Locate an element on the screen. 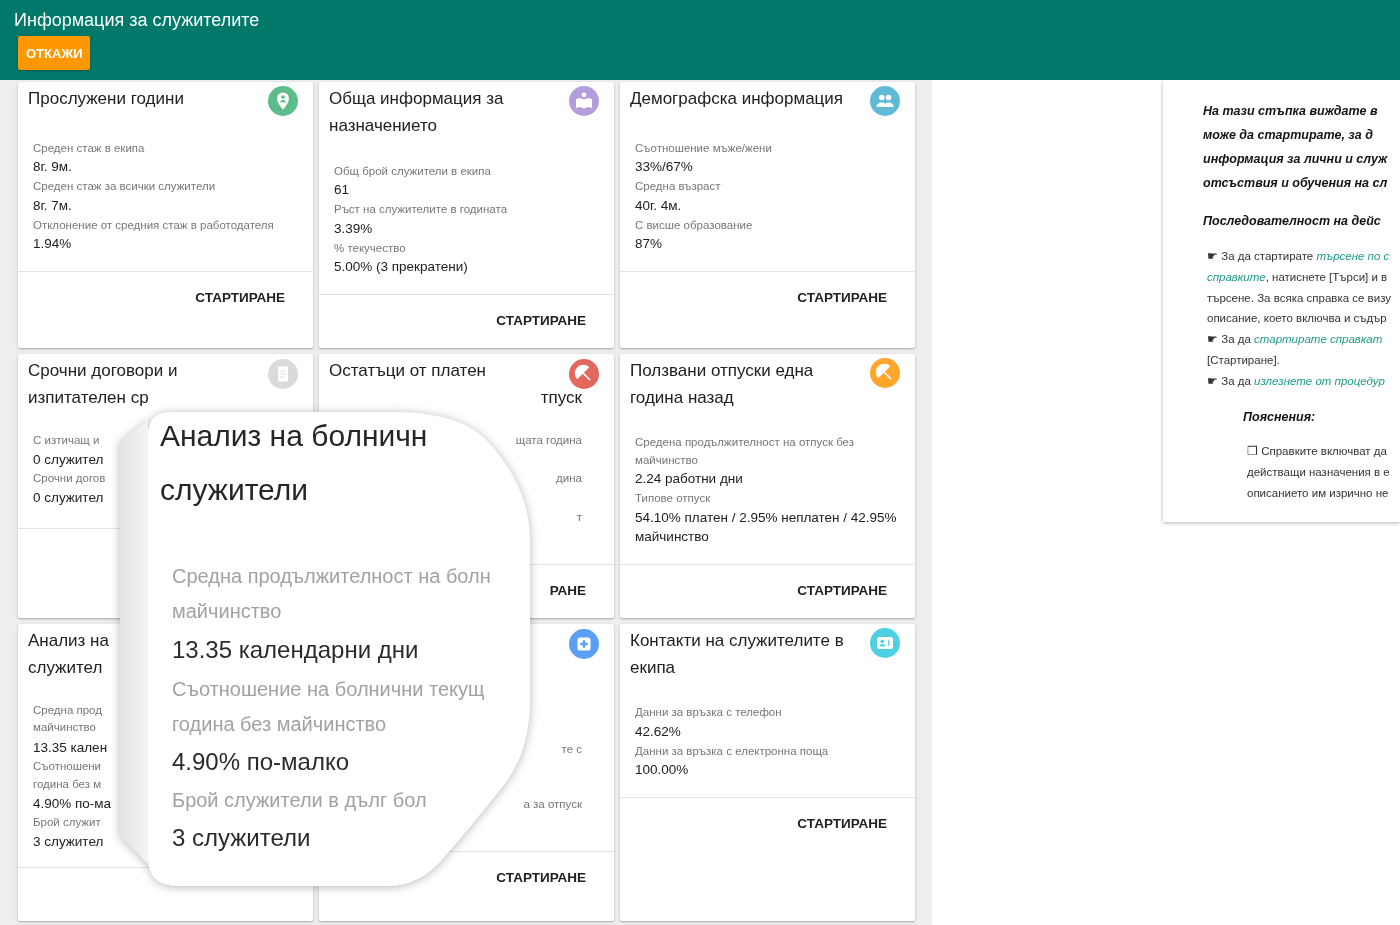 The width and height of the screenshot is (1400, 925). card-title: тпуск is located at coordinates (561, 398).